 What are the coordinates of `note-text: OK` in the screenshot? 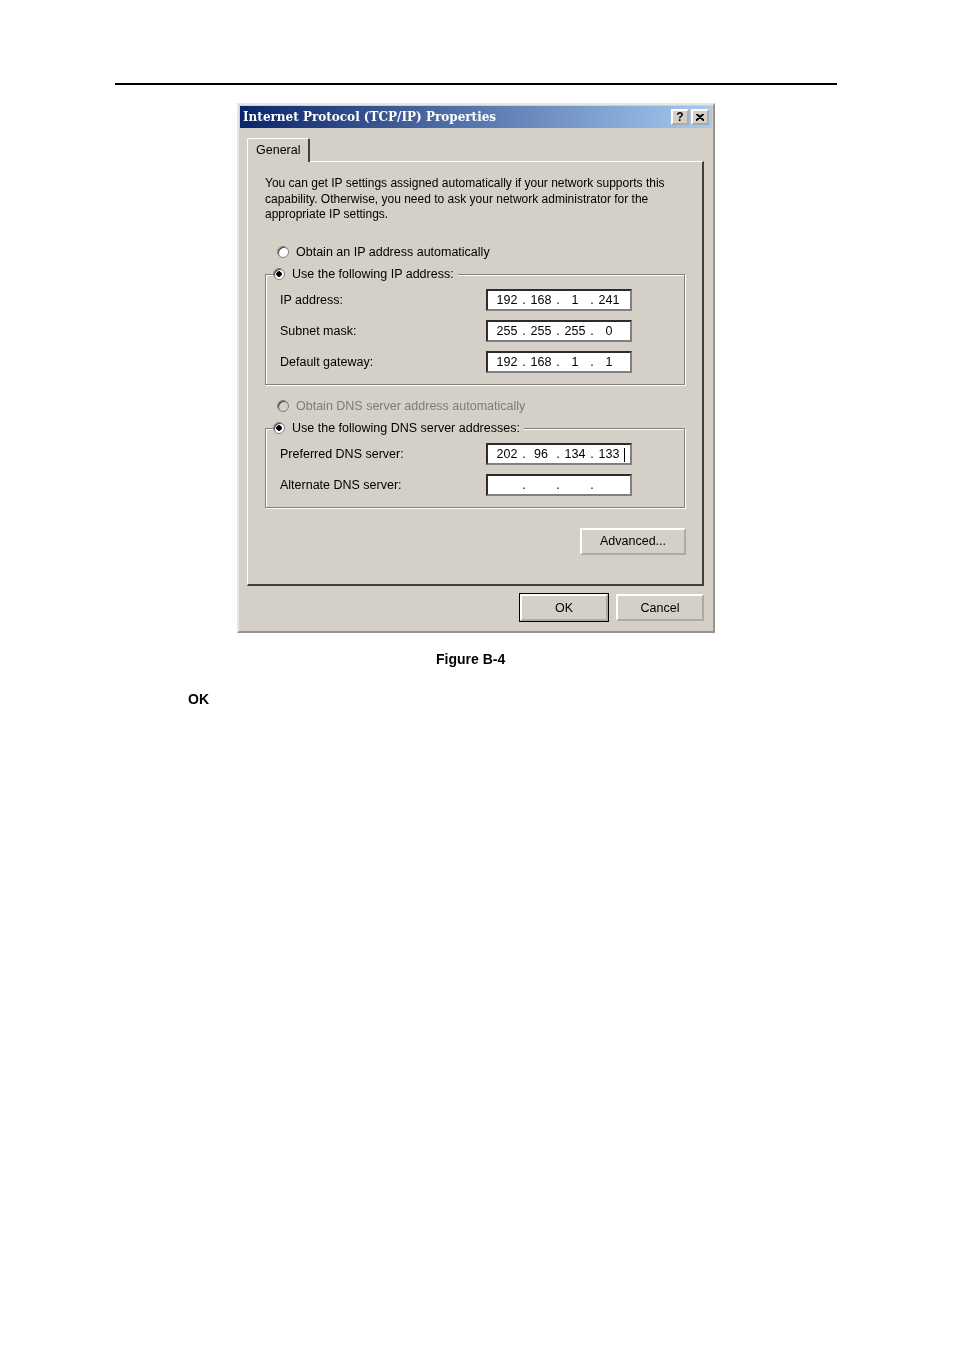 It's located at (199, 699).